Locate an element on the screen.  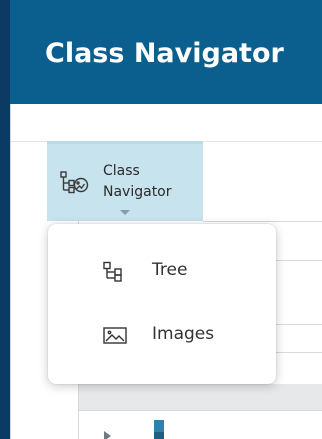
class-navigator-label-line2: Navigator is located at coordinates (137, 192).